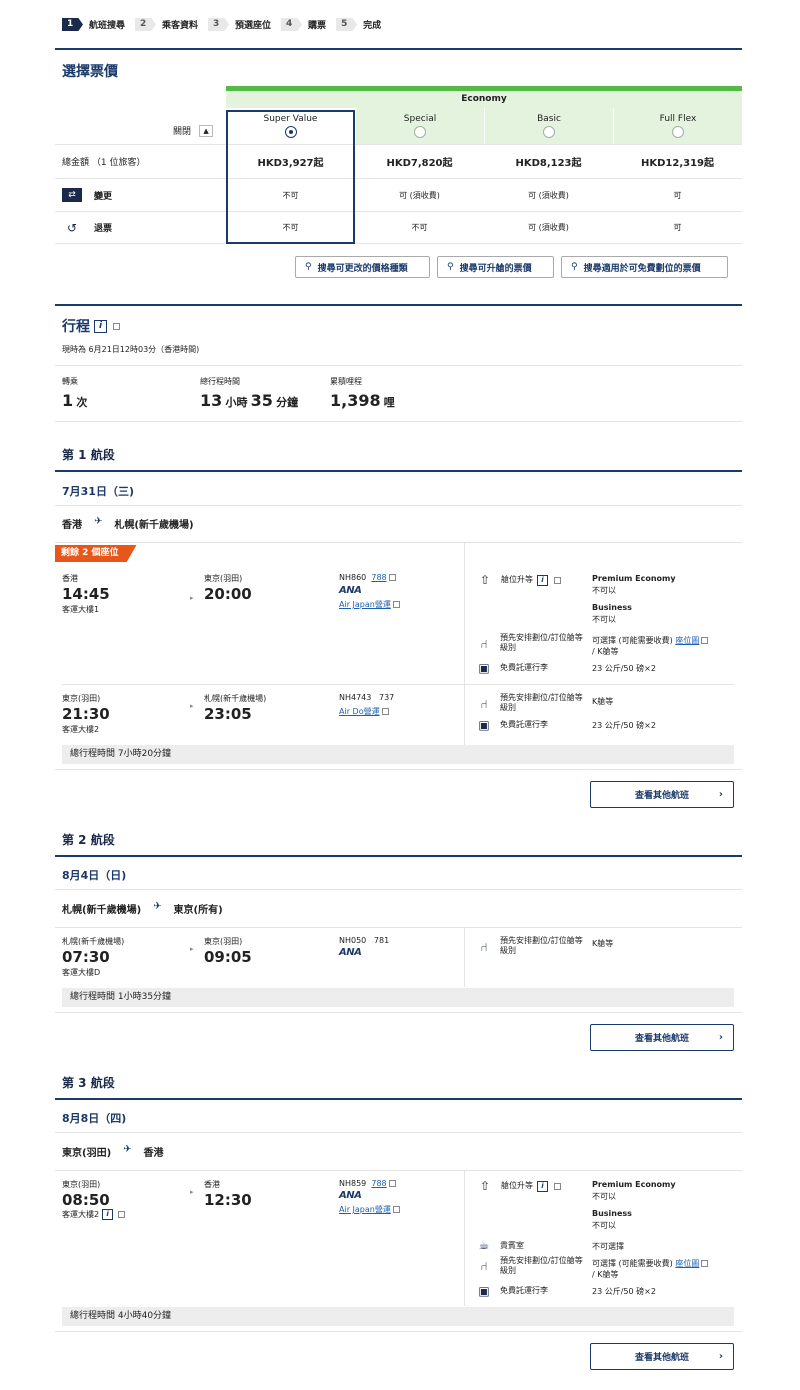  What do you see at coordinates (350, 1195) in the screenshot?
I see `airline-logo: ANA` at bounding box center [350, 1195].